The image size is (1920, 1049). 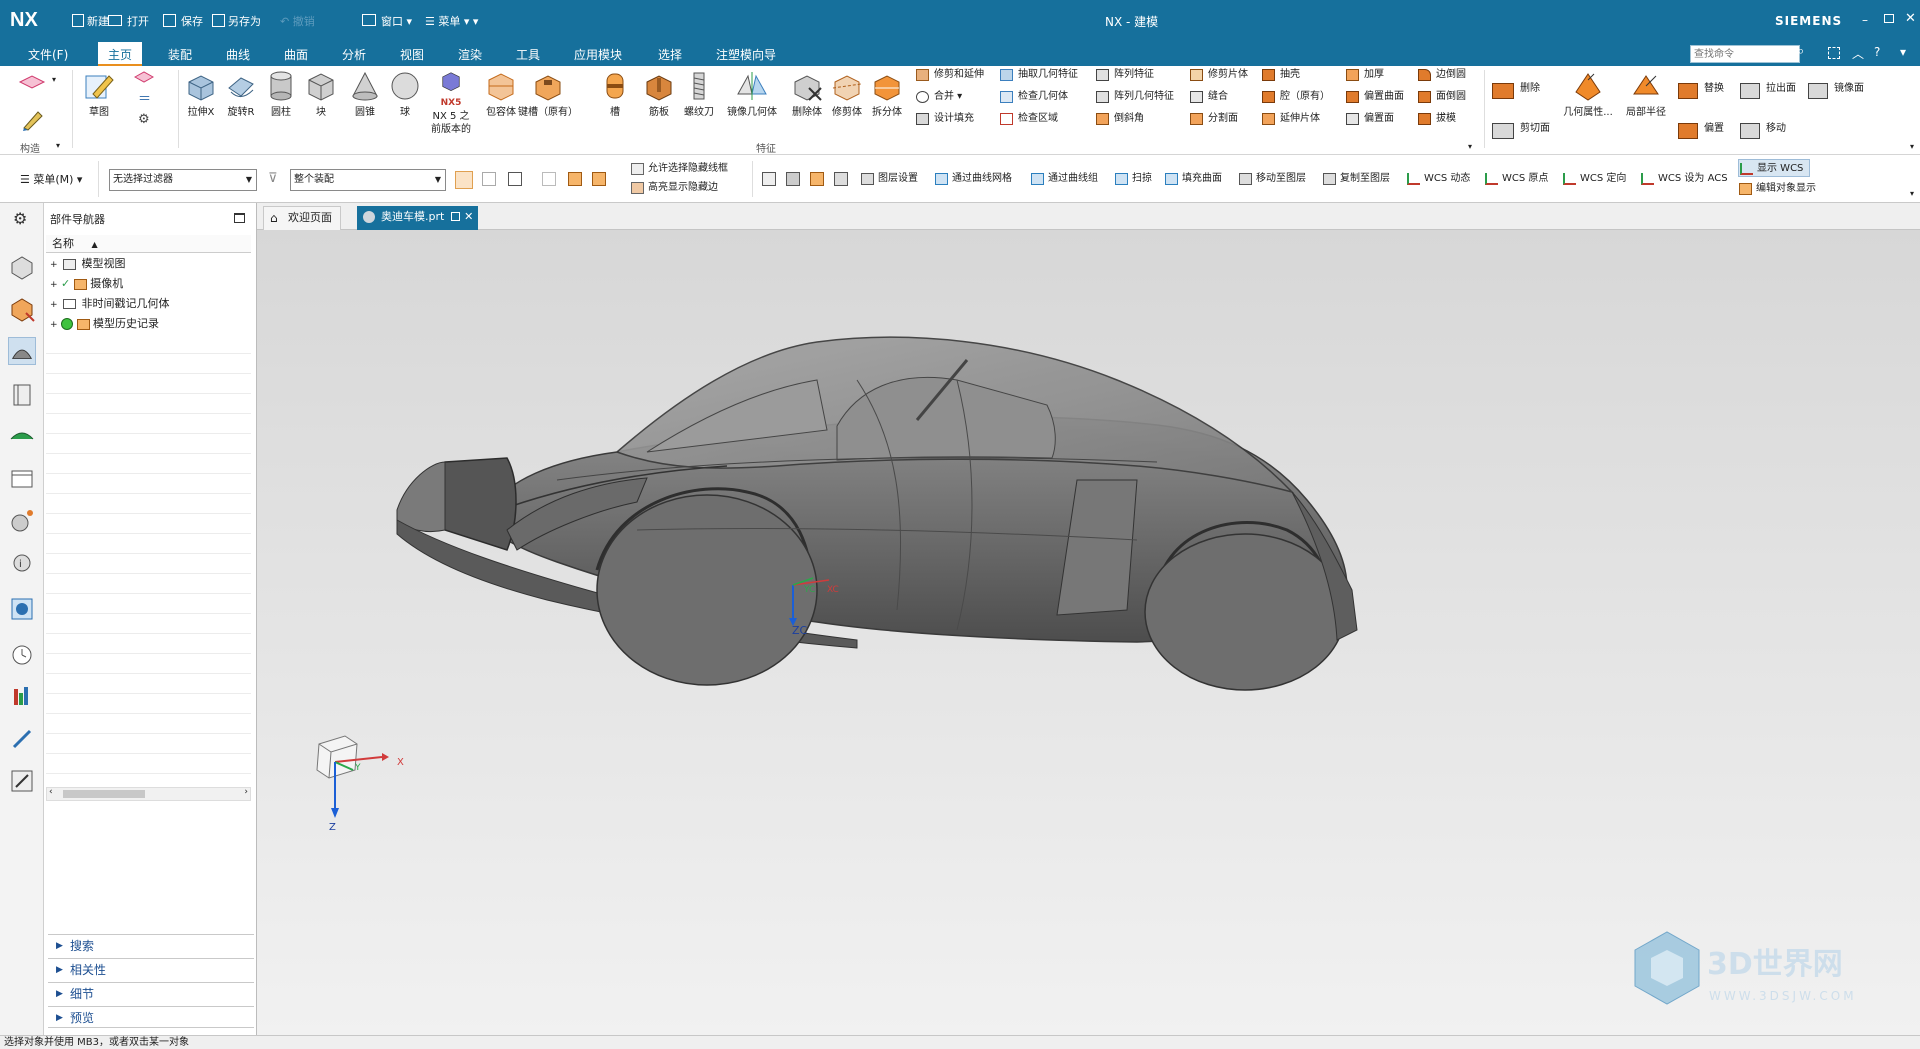 I want to click on select-feature-icon, so click(x=464, y=180).